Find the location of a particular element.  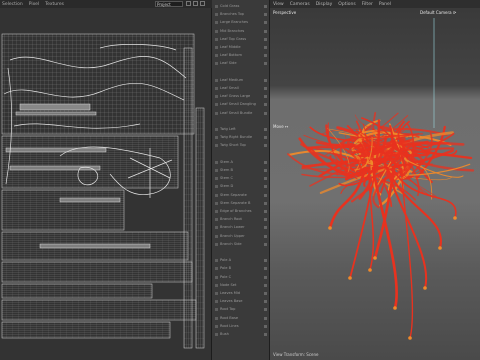

uv-menu-textures: Textures is located at coordinates (54, 4).